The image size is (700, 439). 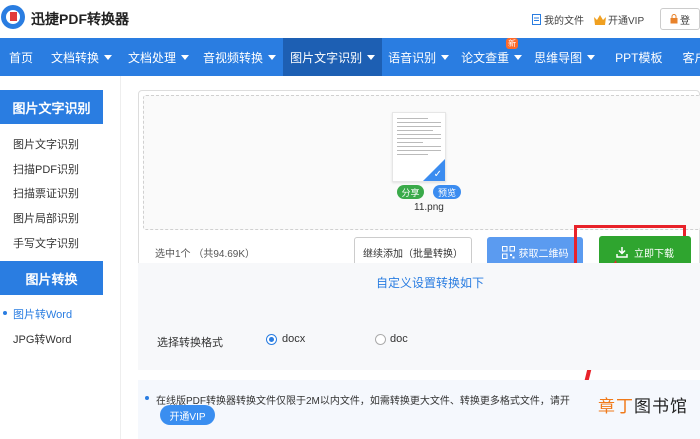 What do you see at coordinates (412, 57) in the screenshot?
I see `nav-label: 语音识别` at bounding box center [412, 57].